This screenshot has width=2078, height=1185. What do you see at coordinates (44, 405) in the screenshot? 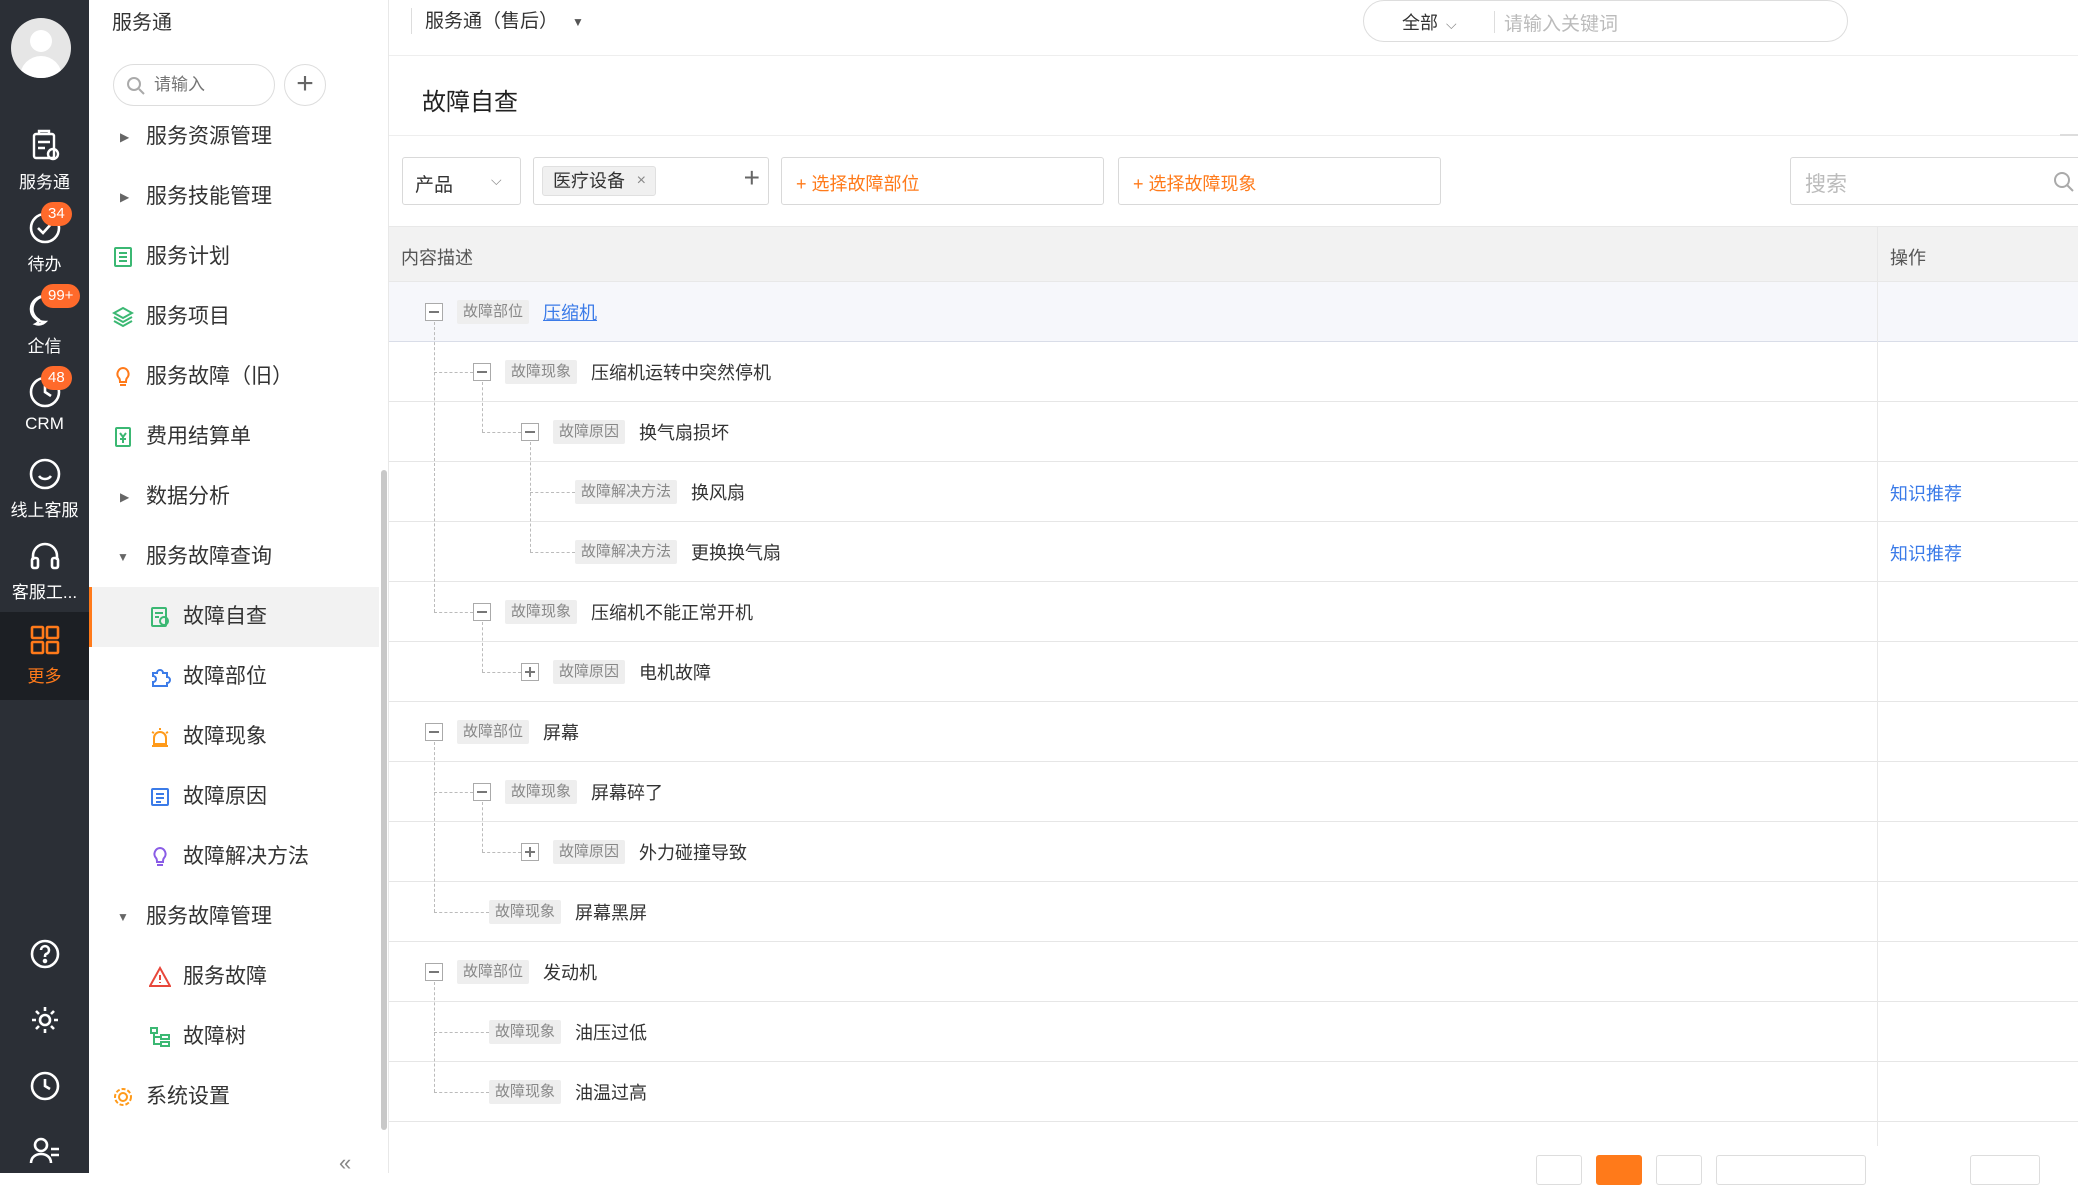
I see `rail-item-crm: CRM 48` at bounding box center [44, 405].